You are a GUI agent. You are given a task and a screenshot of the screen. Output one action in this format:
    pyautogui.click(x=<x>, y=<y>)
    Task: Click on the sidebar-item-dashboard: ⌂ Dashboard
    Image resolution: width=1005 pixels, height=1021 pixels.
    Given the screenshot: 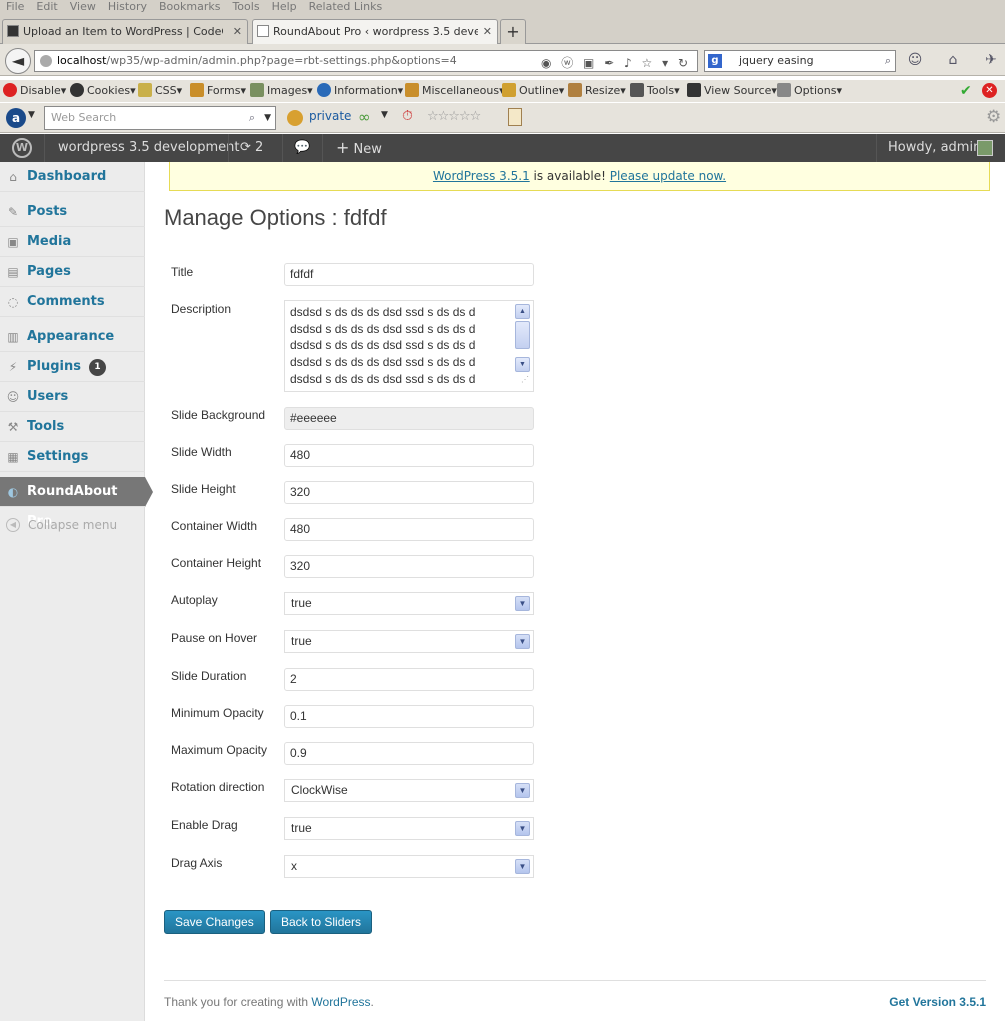 What is the action you would take?
    pyautogui.click(x=72, y=177)
    